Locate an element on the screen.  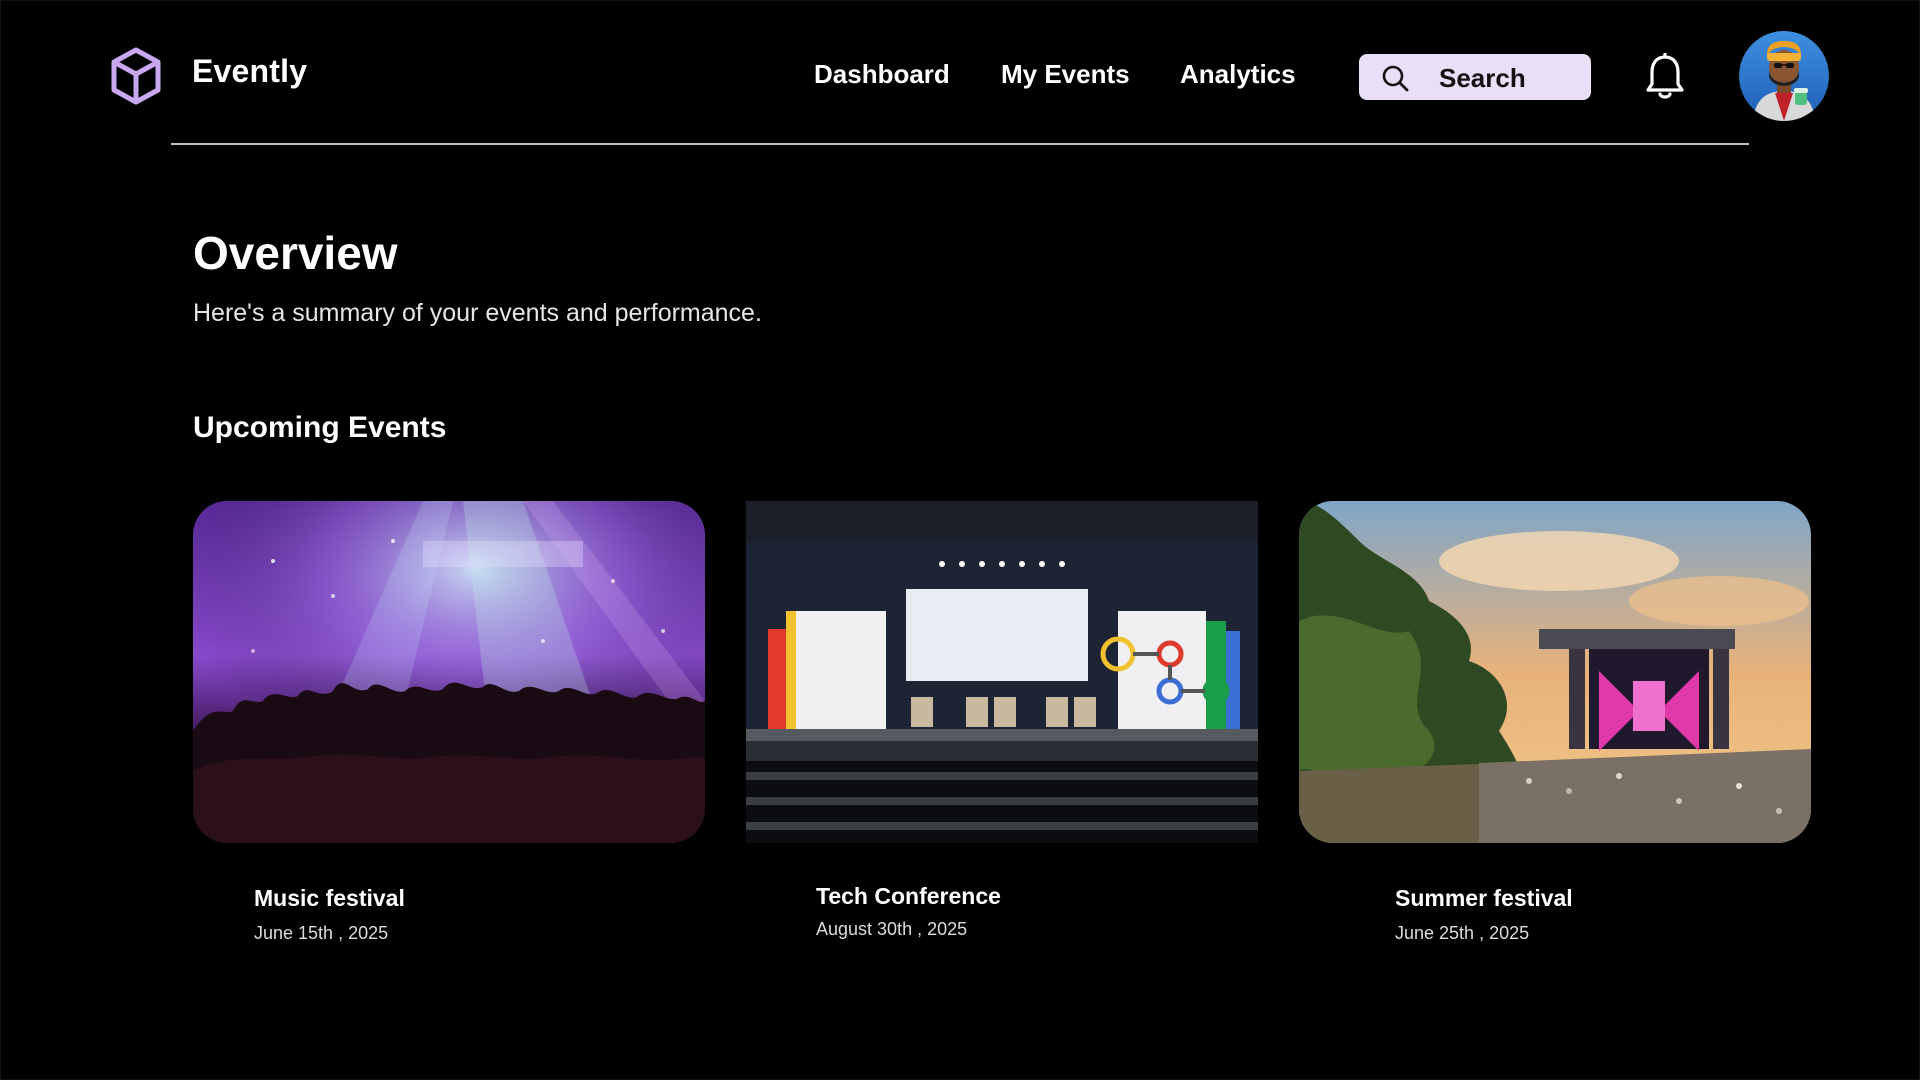
cube-icon is located at coordinates (136, 76).